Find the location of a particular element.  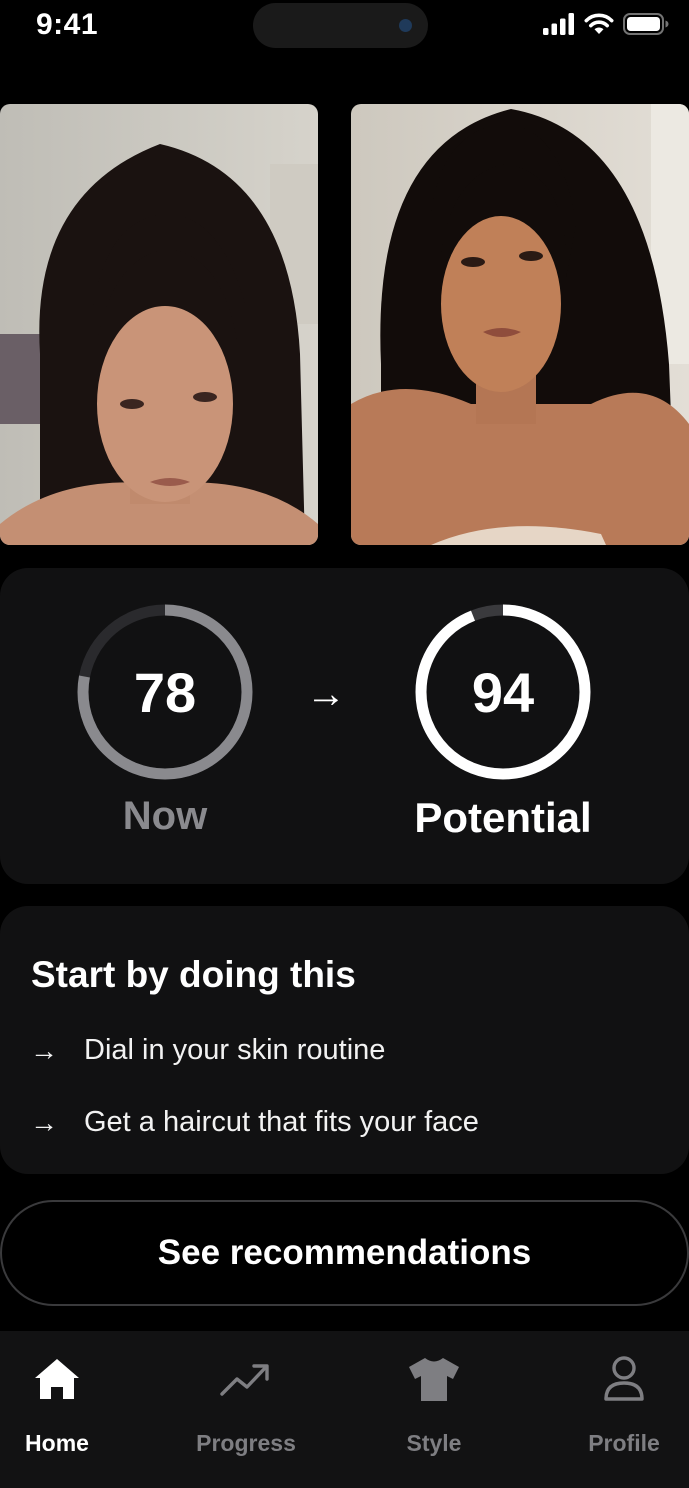

score-ring-now: 78 is located at coordinates (165, 692).